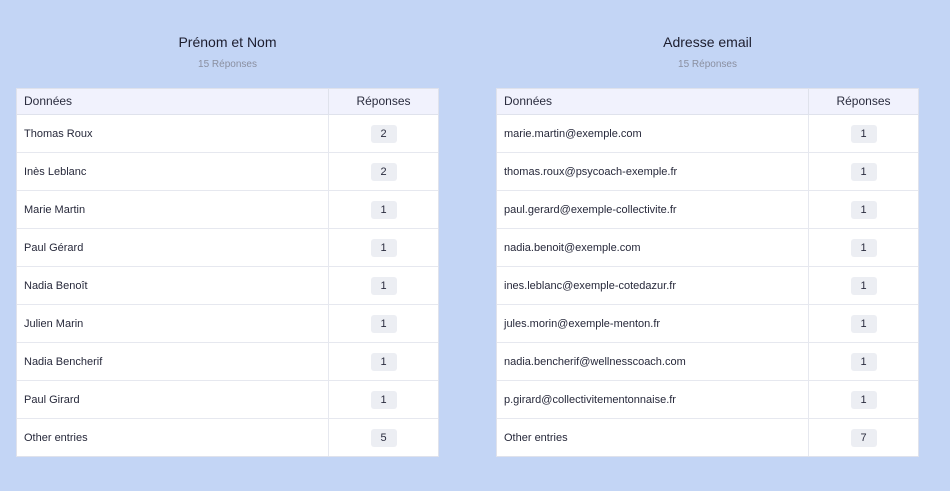 The image size is (950, 491). I want to click on row-label: Julien Marin, so click(173, 323).